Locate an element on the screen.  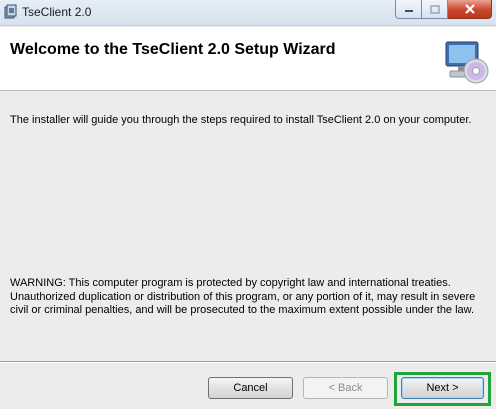
close-icon is located at coordinates (469, 9).